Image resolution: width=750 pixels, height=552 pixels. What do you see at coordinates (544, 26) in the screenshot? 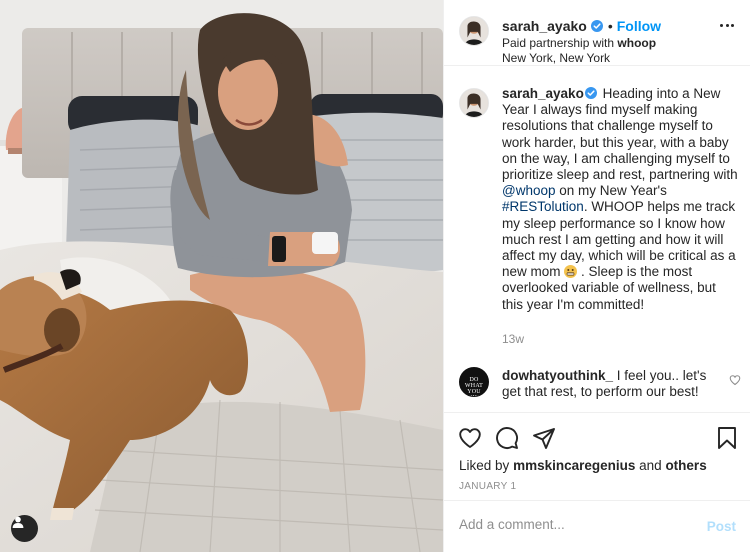
I see `author-username: sarah_ayako` at bounding box center [544, 26].